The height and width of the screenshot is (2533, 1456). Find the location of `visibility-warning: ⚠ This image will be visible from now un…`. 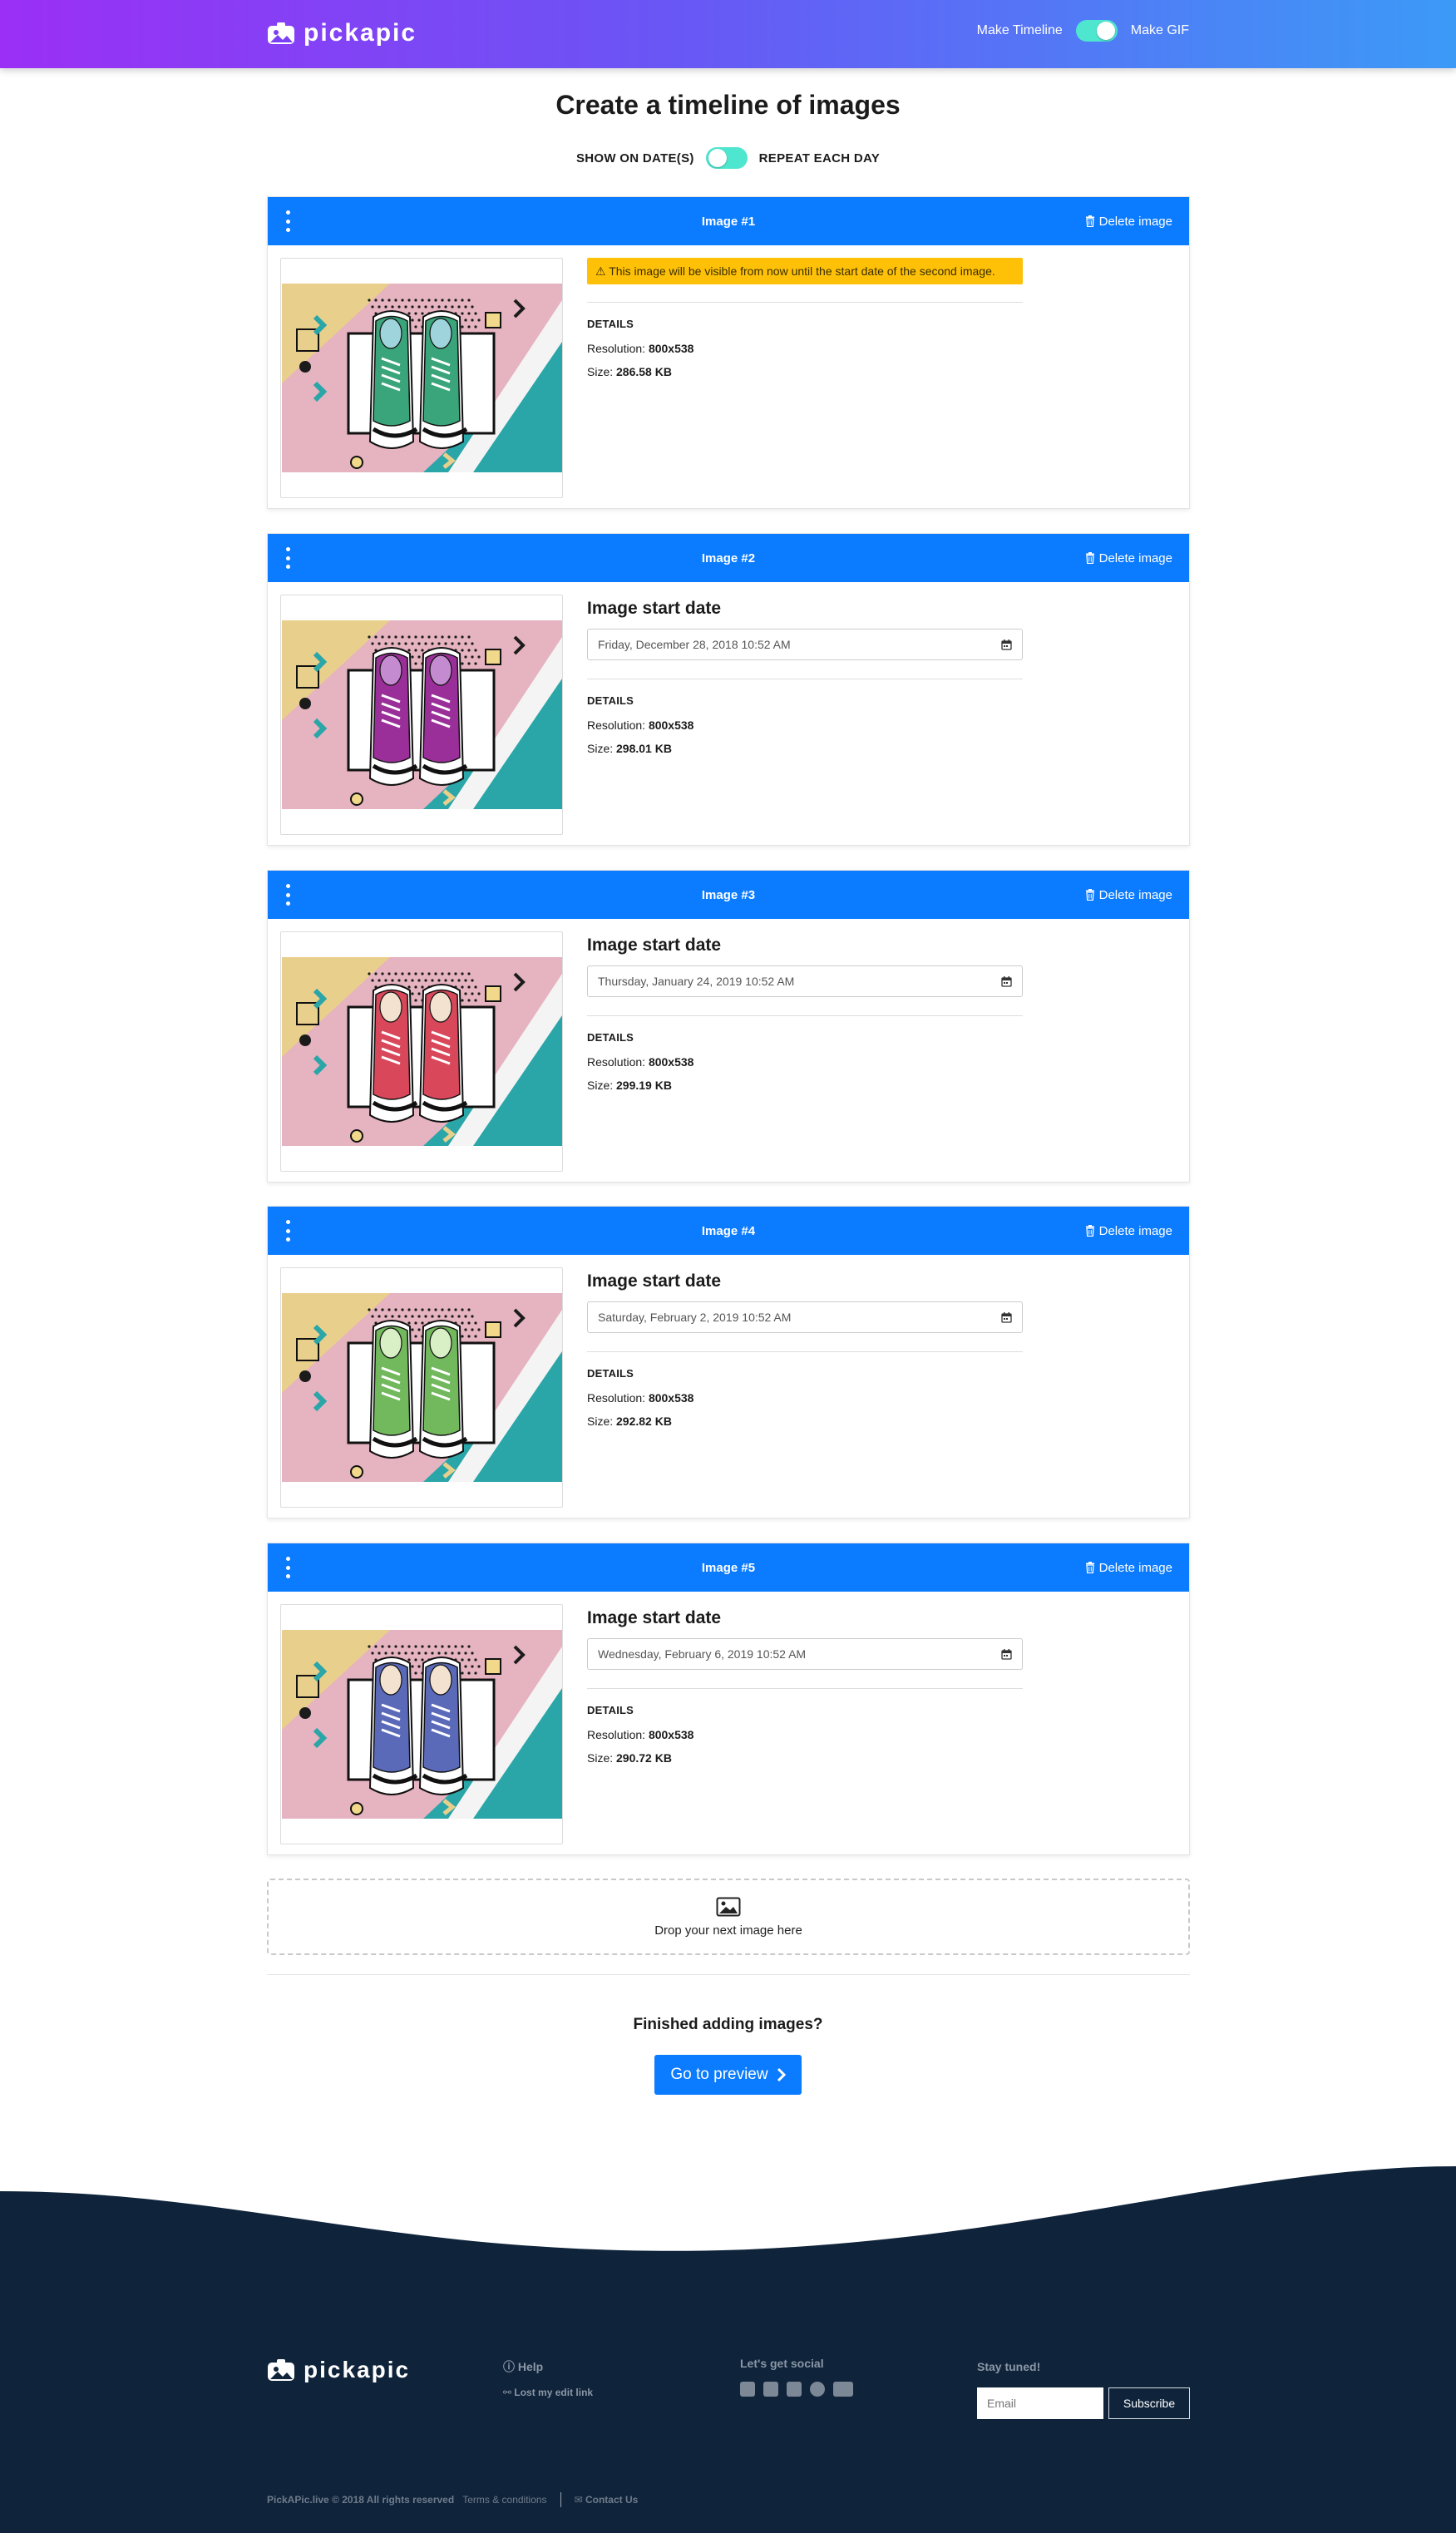

visibility-warning: ⚠ This image will be visible from now un… is located at coordinates (805, 271).